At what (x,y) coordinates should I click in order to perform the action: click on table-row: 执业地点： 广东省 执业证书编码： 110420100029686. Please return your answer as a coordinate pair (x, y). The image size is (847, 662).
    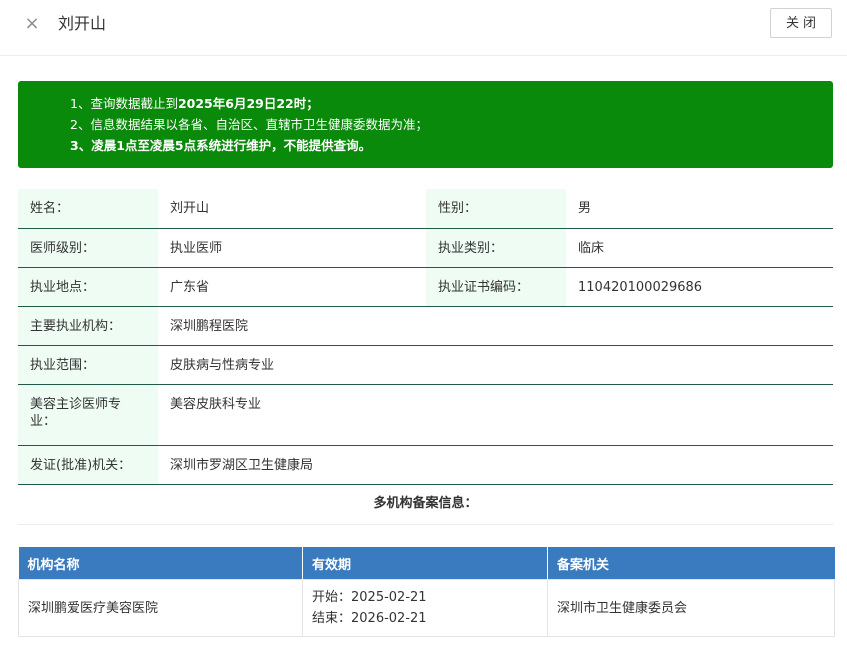
    Looking at the image, I should click on (425, 287).